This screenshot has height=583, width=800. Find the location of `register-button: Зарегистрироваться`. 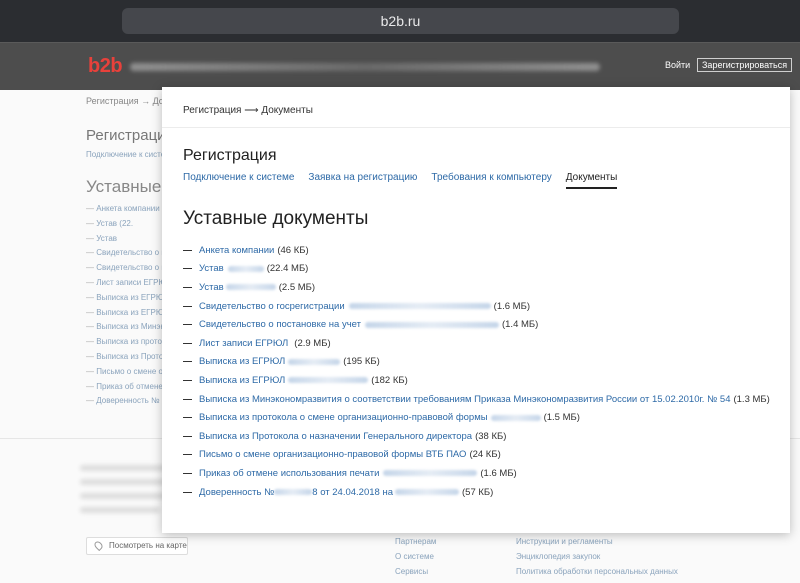

register-button: Зарегистрироваться is located at coordinates (745, 65).